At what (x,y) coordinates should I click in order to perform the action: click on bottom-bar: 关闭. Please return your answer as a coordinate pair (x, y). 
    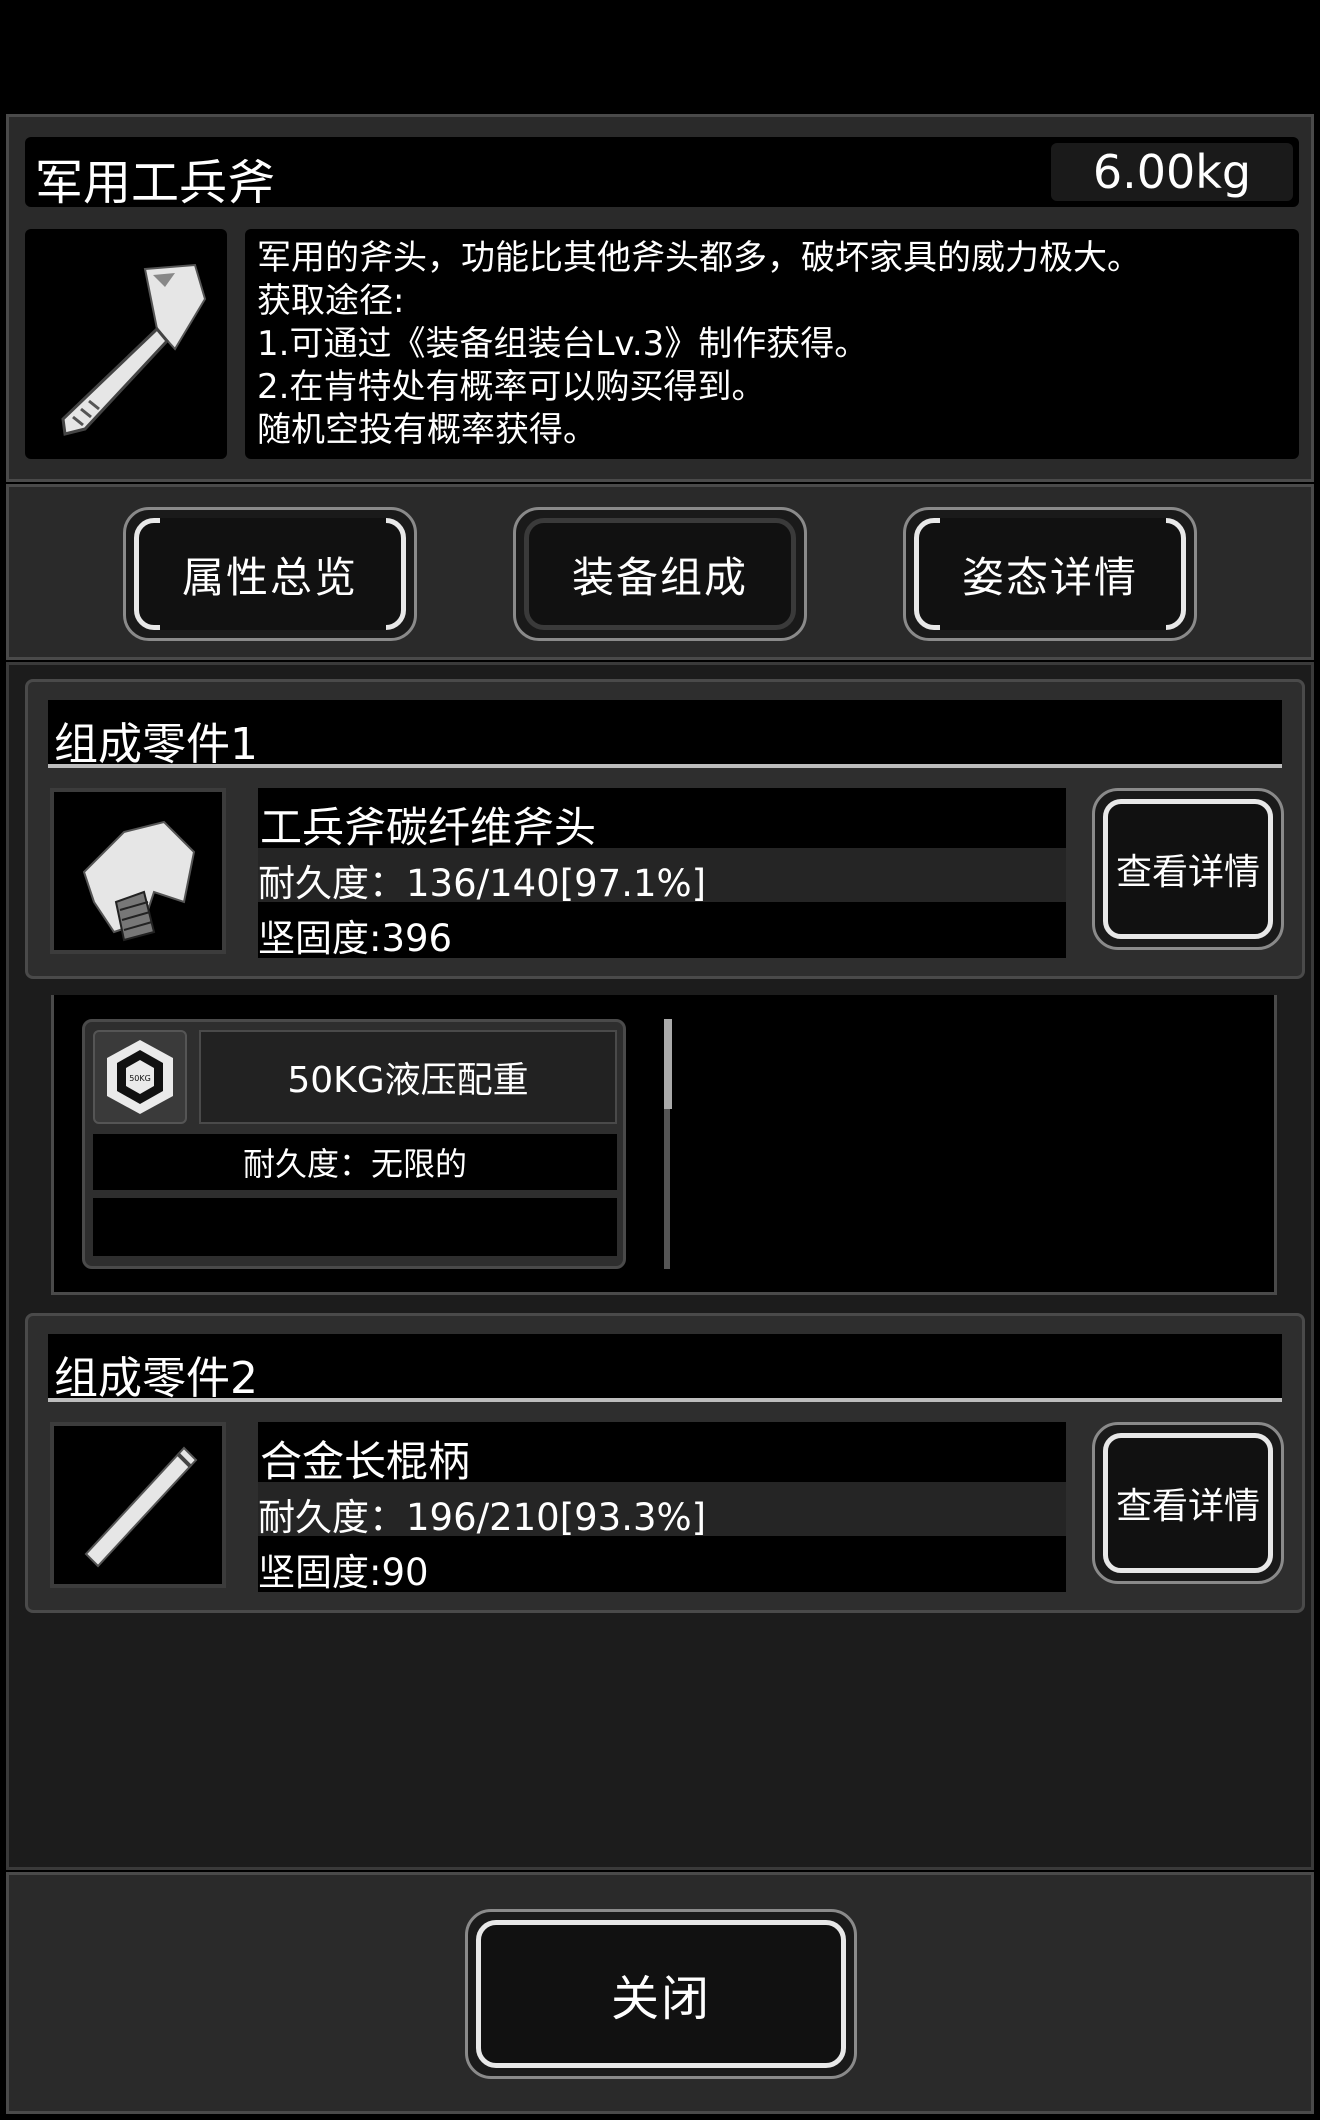
    Looking at the image, I should click on (660, 1993).